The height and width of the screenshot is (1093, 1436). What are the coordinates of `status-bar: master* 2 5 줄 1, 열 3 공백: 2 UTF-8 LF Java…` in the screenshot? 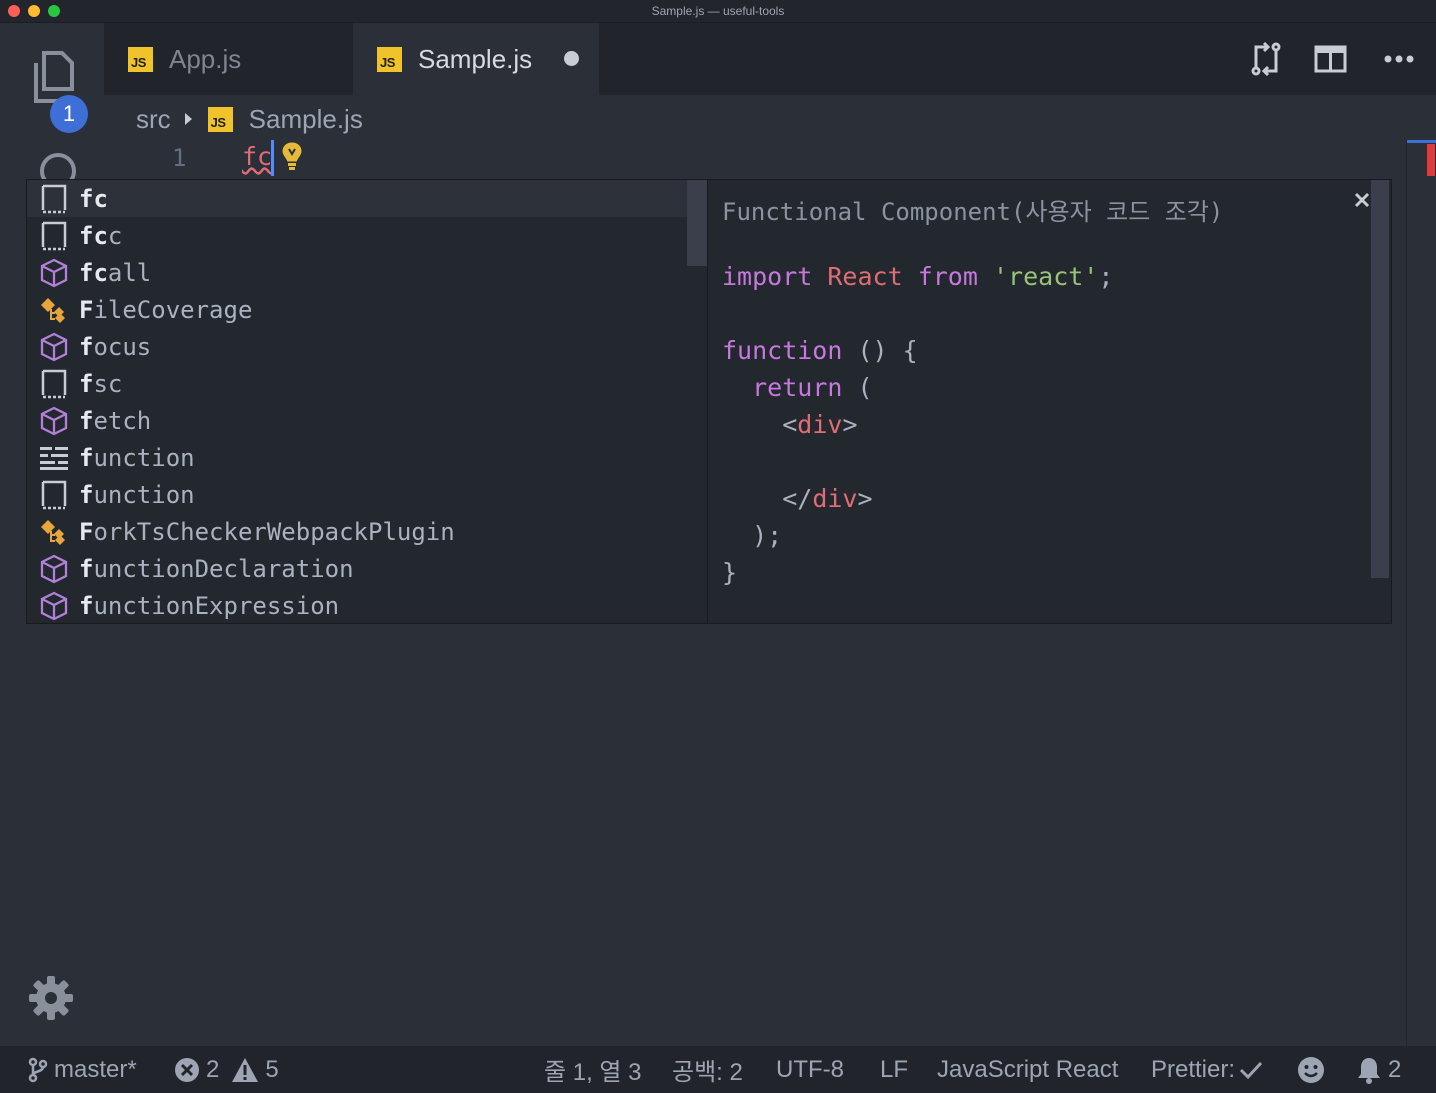 It's located at (718, 1069).